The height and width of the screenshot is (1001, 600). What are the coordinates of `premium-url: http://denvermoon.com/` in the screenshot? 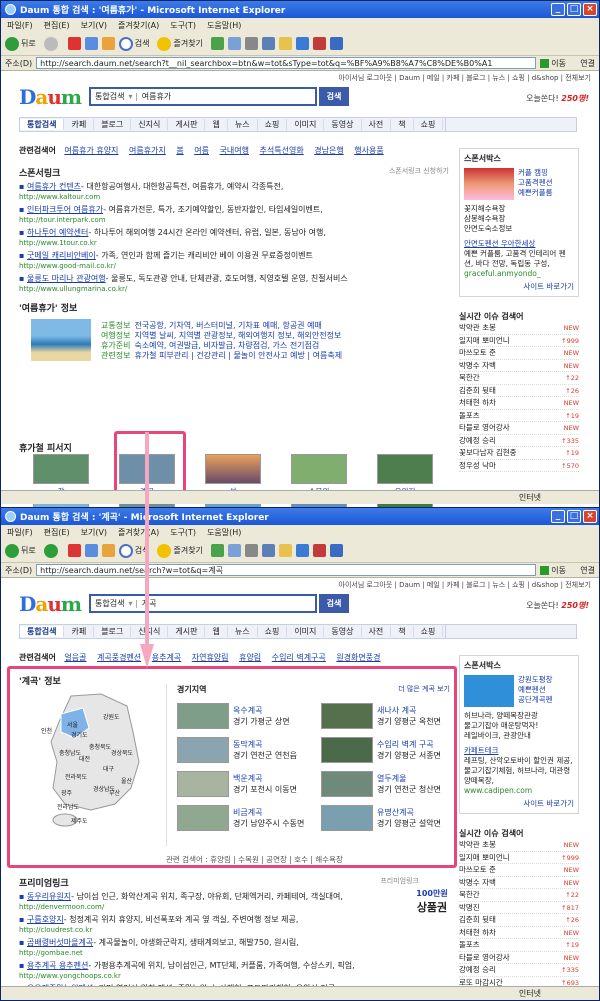 It's located at (61, 907).